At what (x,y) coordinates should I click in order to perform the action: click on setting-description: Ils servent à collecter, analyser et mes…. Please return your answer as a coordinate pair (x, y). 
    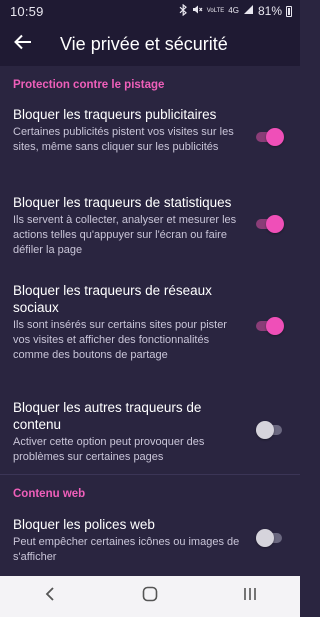
    Looking at the image, I should click on (125, 235).